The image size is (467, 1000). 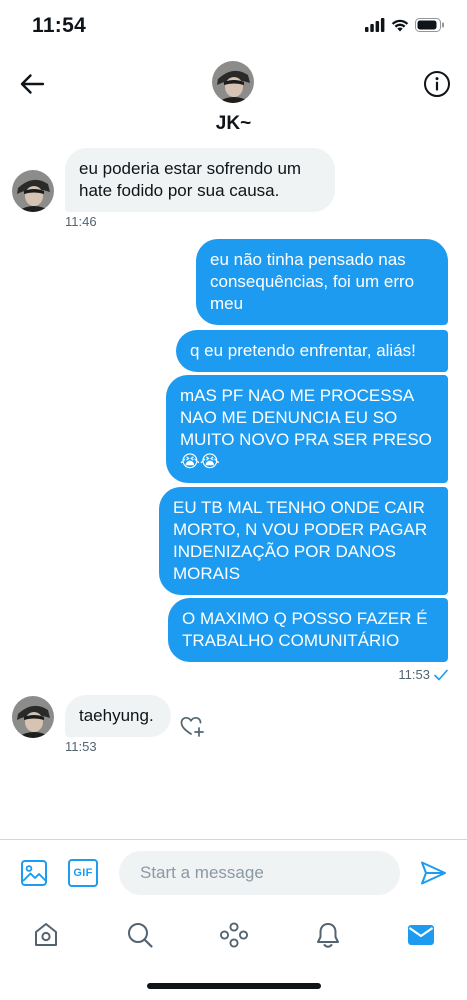 I want to click on status-icons, so click(x=405, y=25).